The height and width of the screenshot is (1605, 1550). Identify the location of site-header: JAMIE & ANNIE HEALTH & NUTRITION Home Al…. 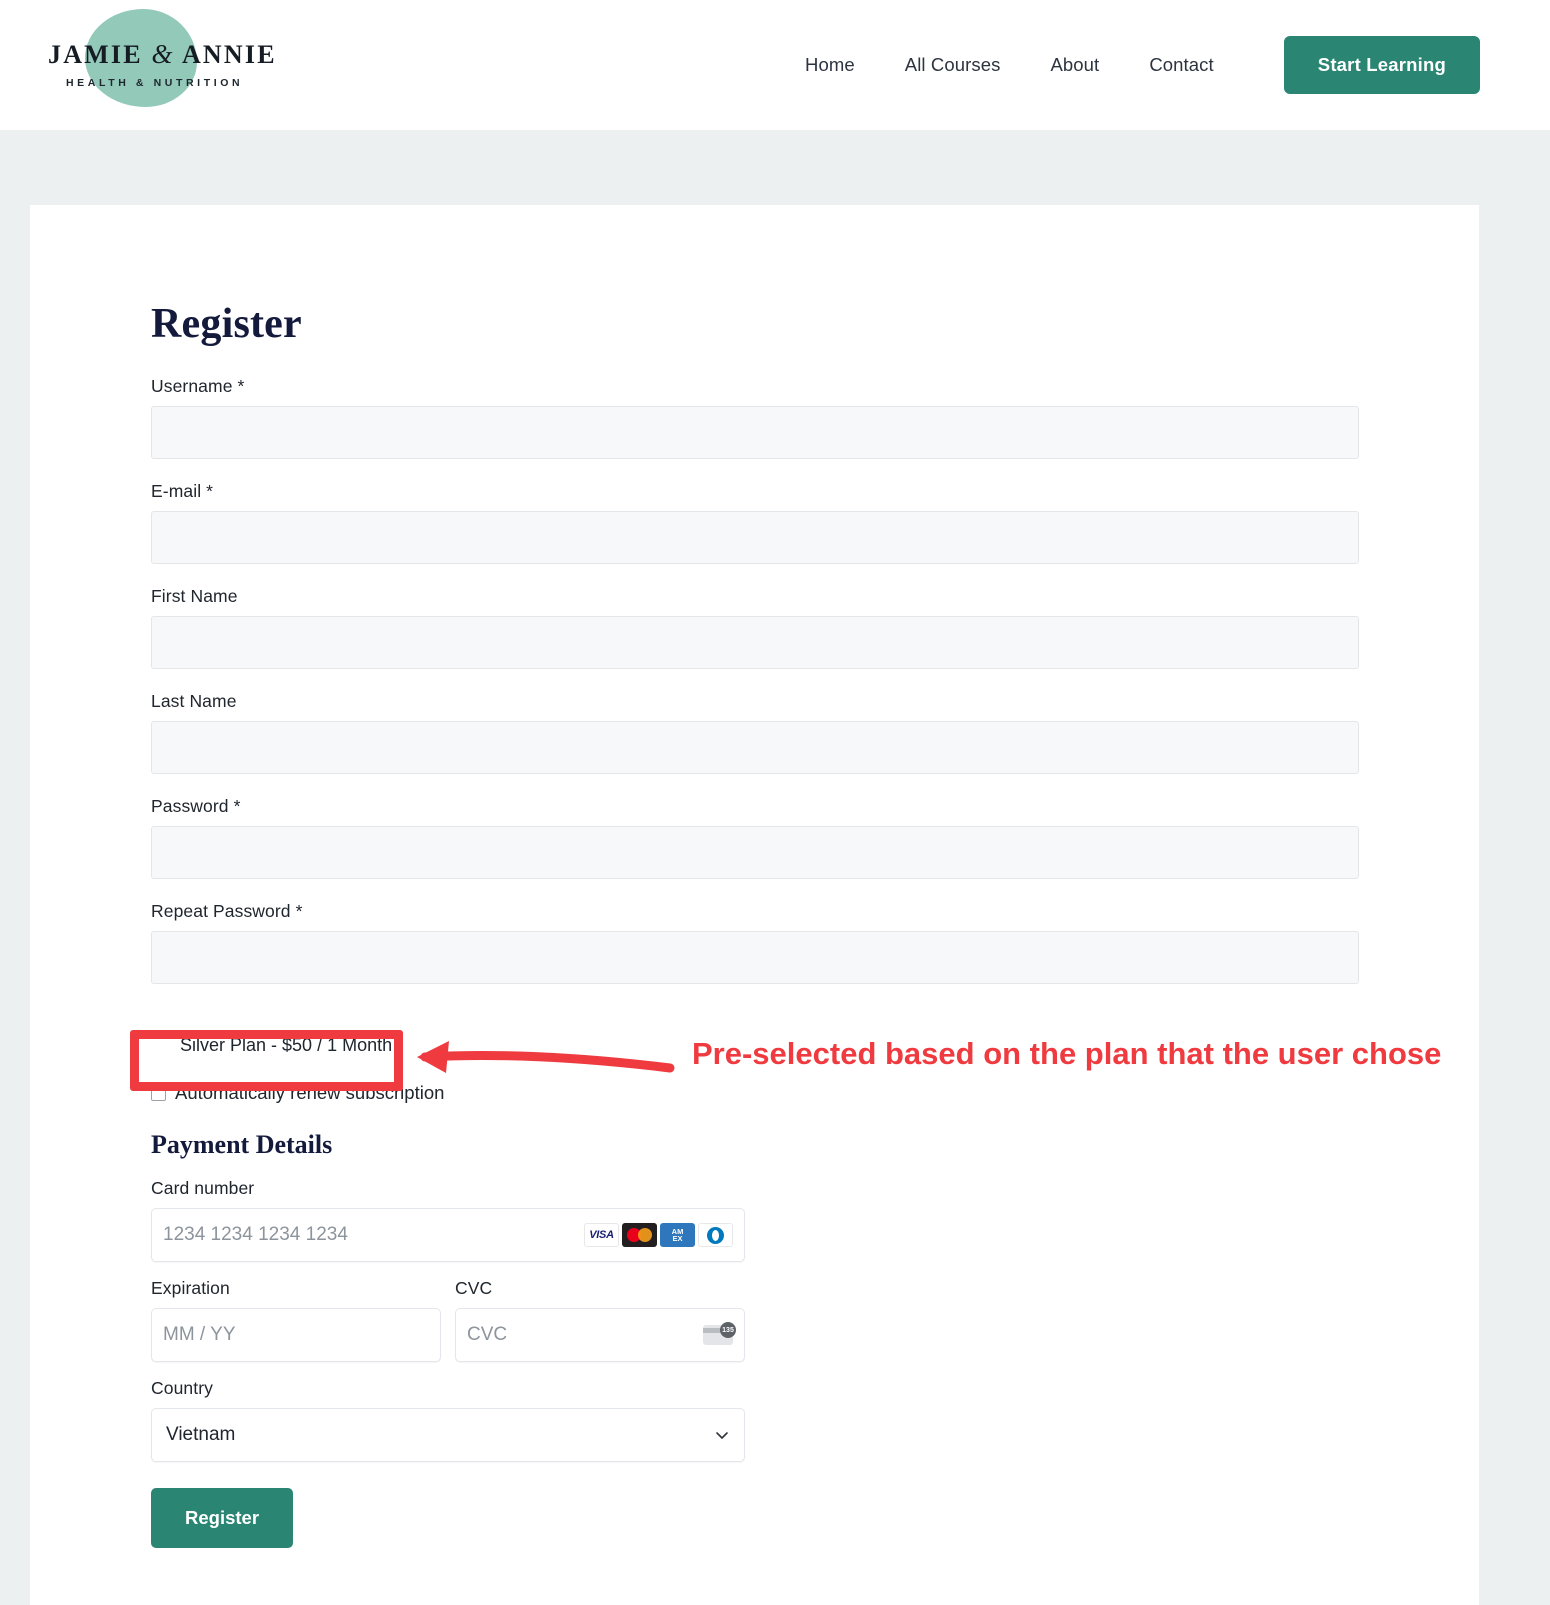
(775, 65).